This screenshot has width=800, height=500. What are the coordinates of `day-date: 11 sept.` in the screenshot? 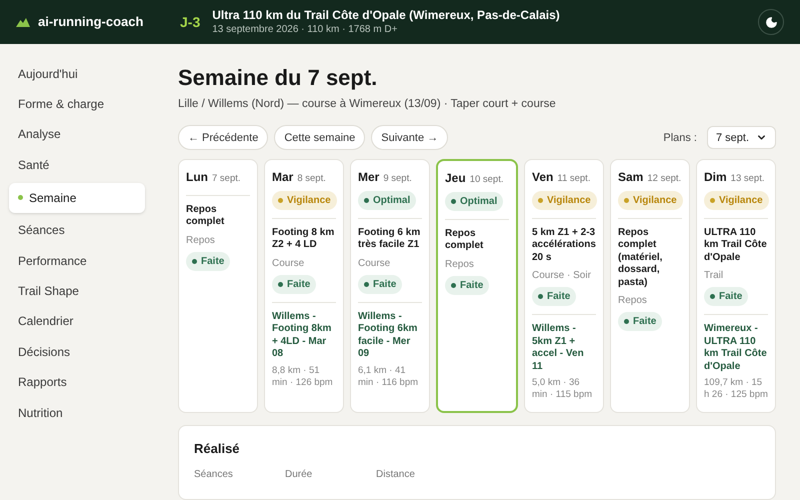 It's located at (573, 179).